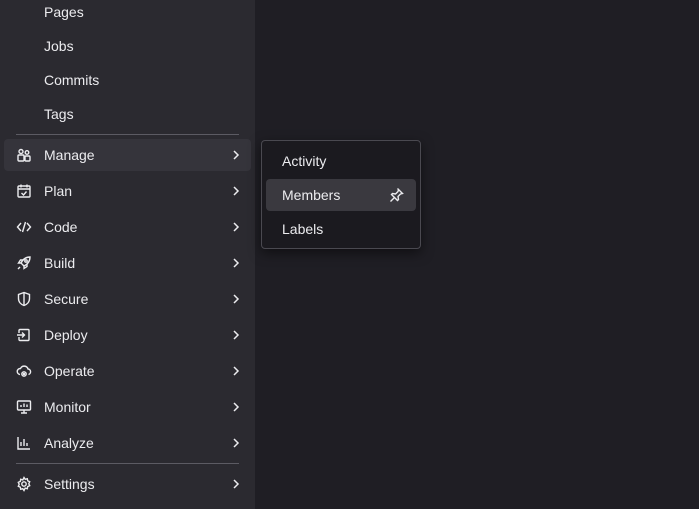 The width and height of the screenshot is (699, 509). What do you see at coordinates (127, 299) in the screenshot?
I see `sidebar-item-secure: Secure` at bounding box center [127, 299].